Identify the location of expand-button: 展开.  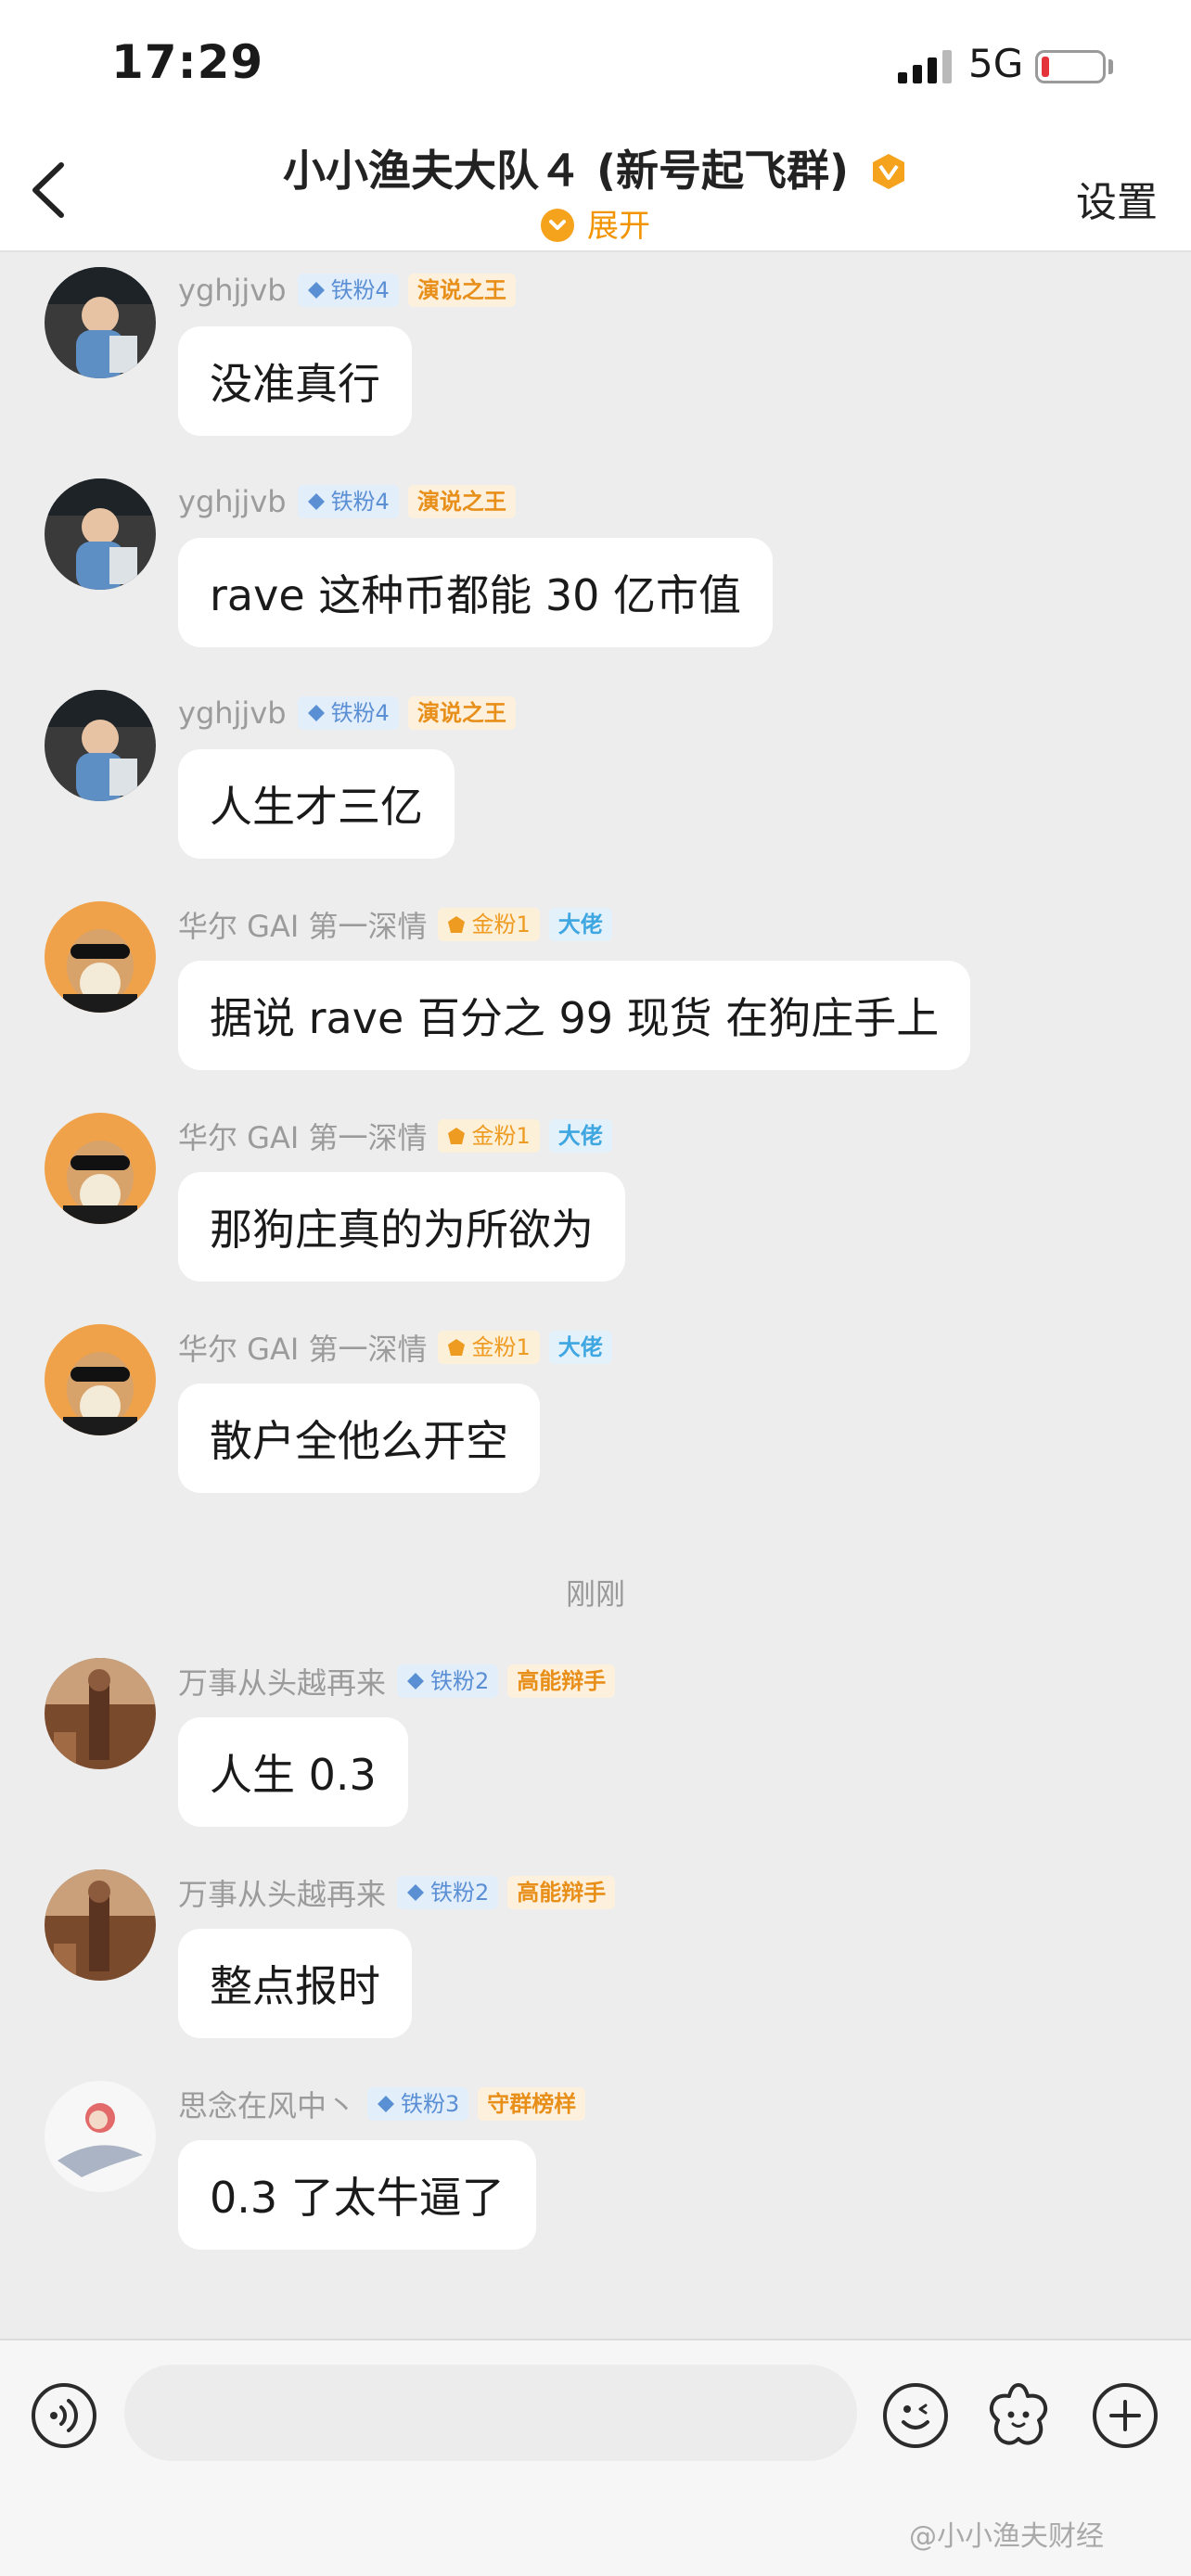
(595, 223).